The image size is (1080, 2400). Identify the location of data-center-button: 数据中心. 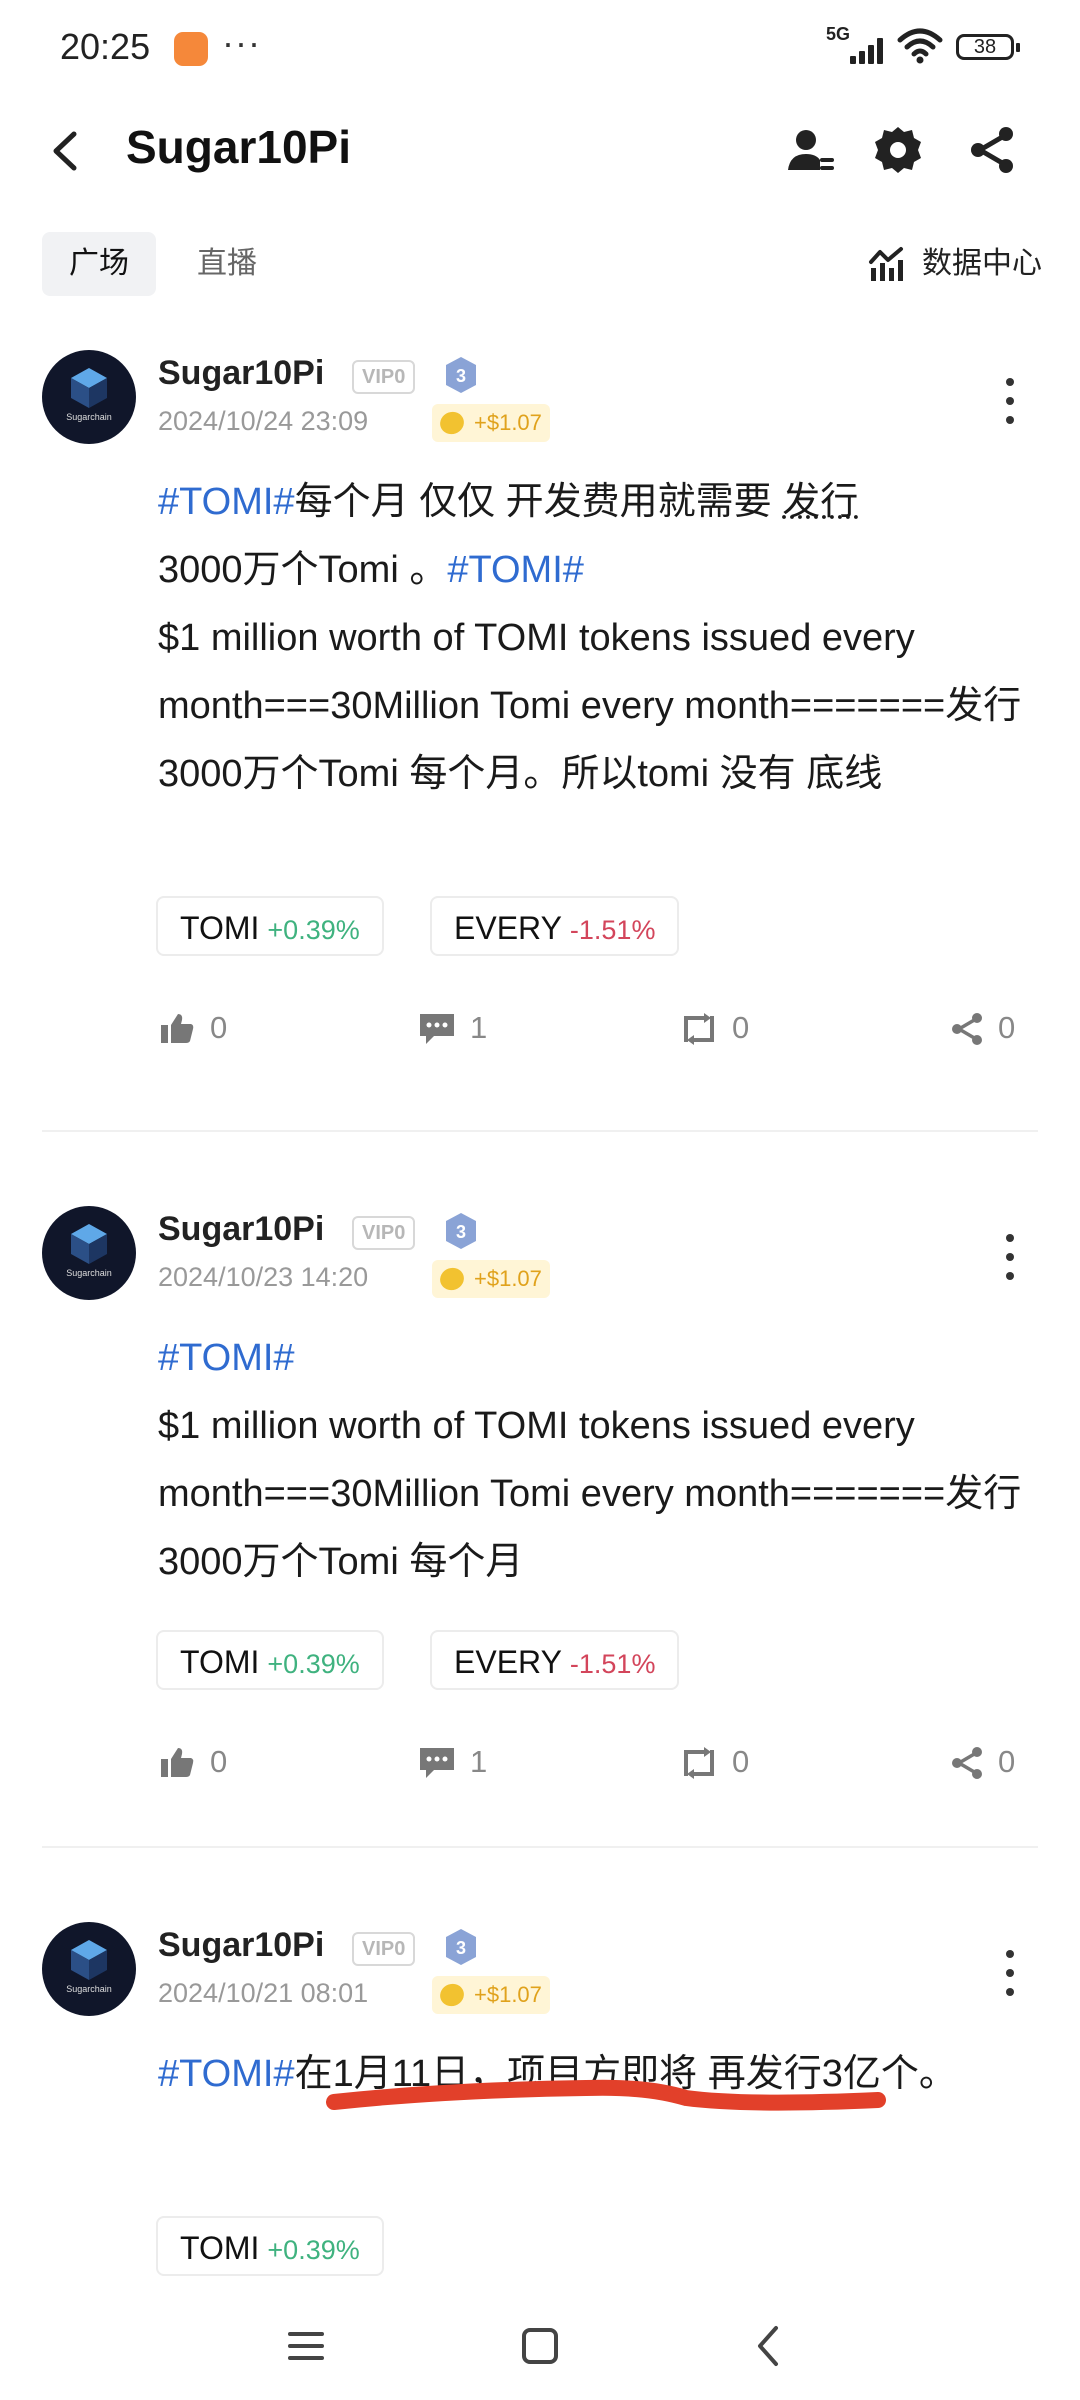
(955, 264).